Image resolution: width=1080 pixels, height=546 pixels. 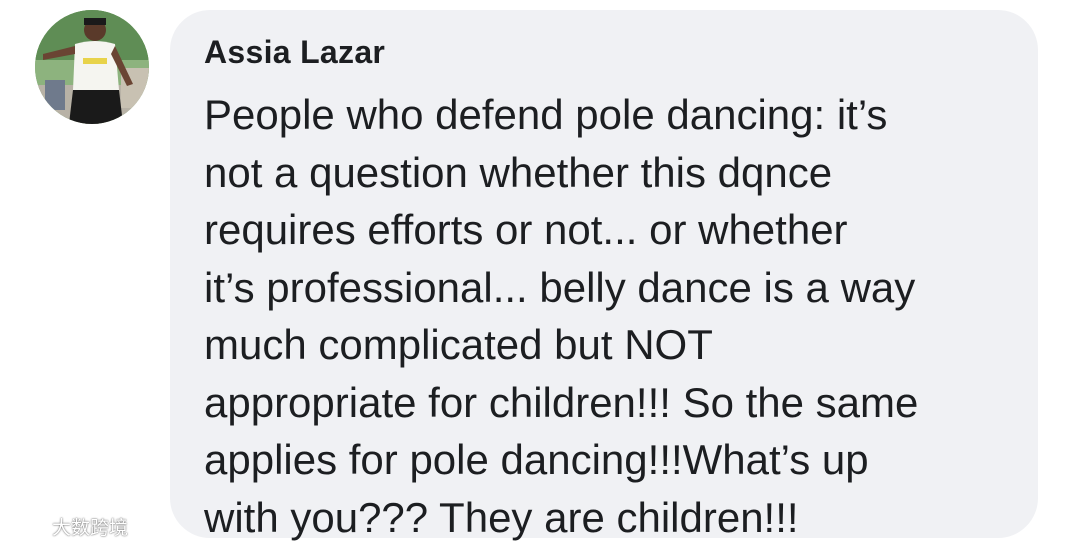 I want to click on avatar, so click(x=92, y=67).